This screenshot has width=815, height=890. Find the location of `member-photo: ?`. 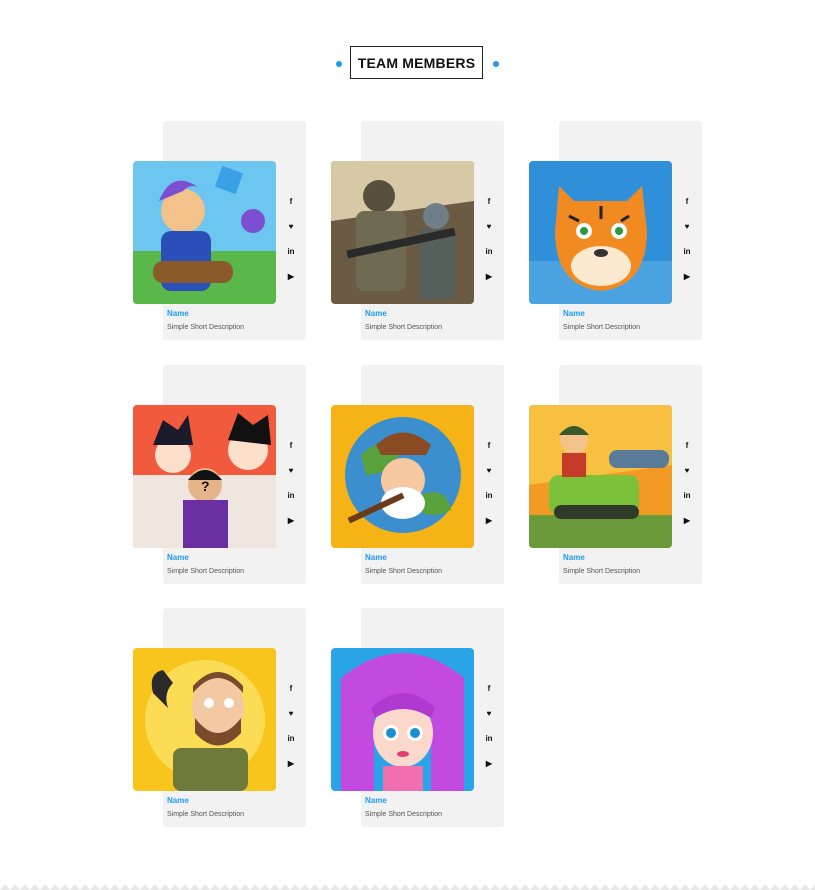

member-photo: ? is located at coordinates (204, 476).